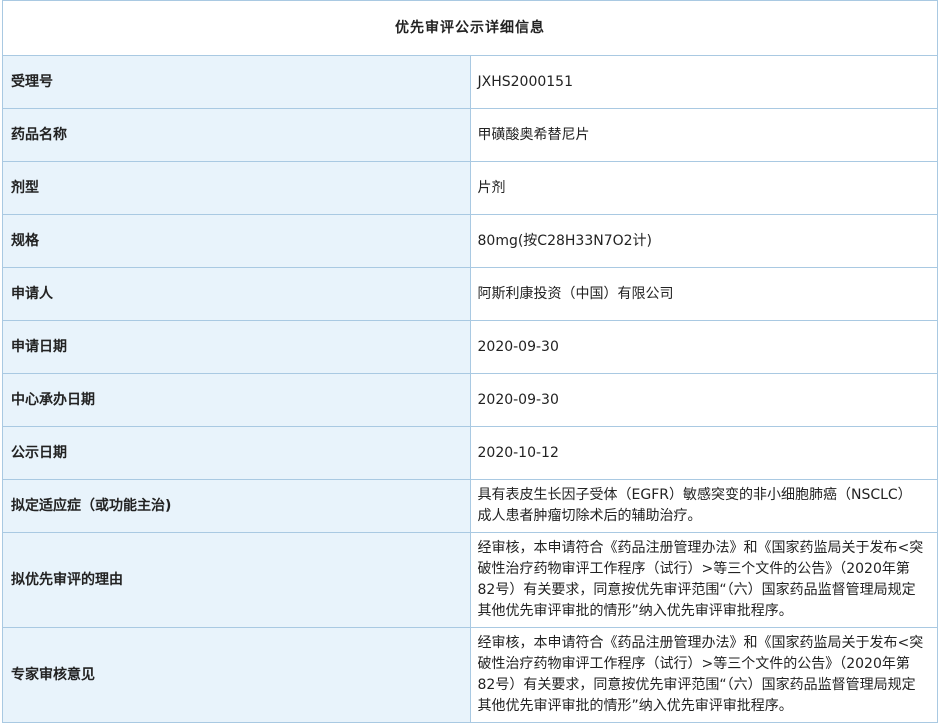 This screenshot has width=940, height=723. I want to click on row-value: JXHS2000151, so click(703, 82).